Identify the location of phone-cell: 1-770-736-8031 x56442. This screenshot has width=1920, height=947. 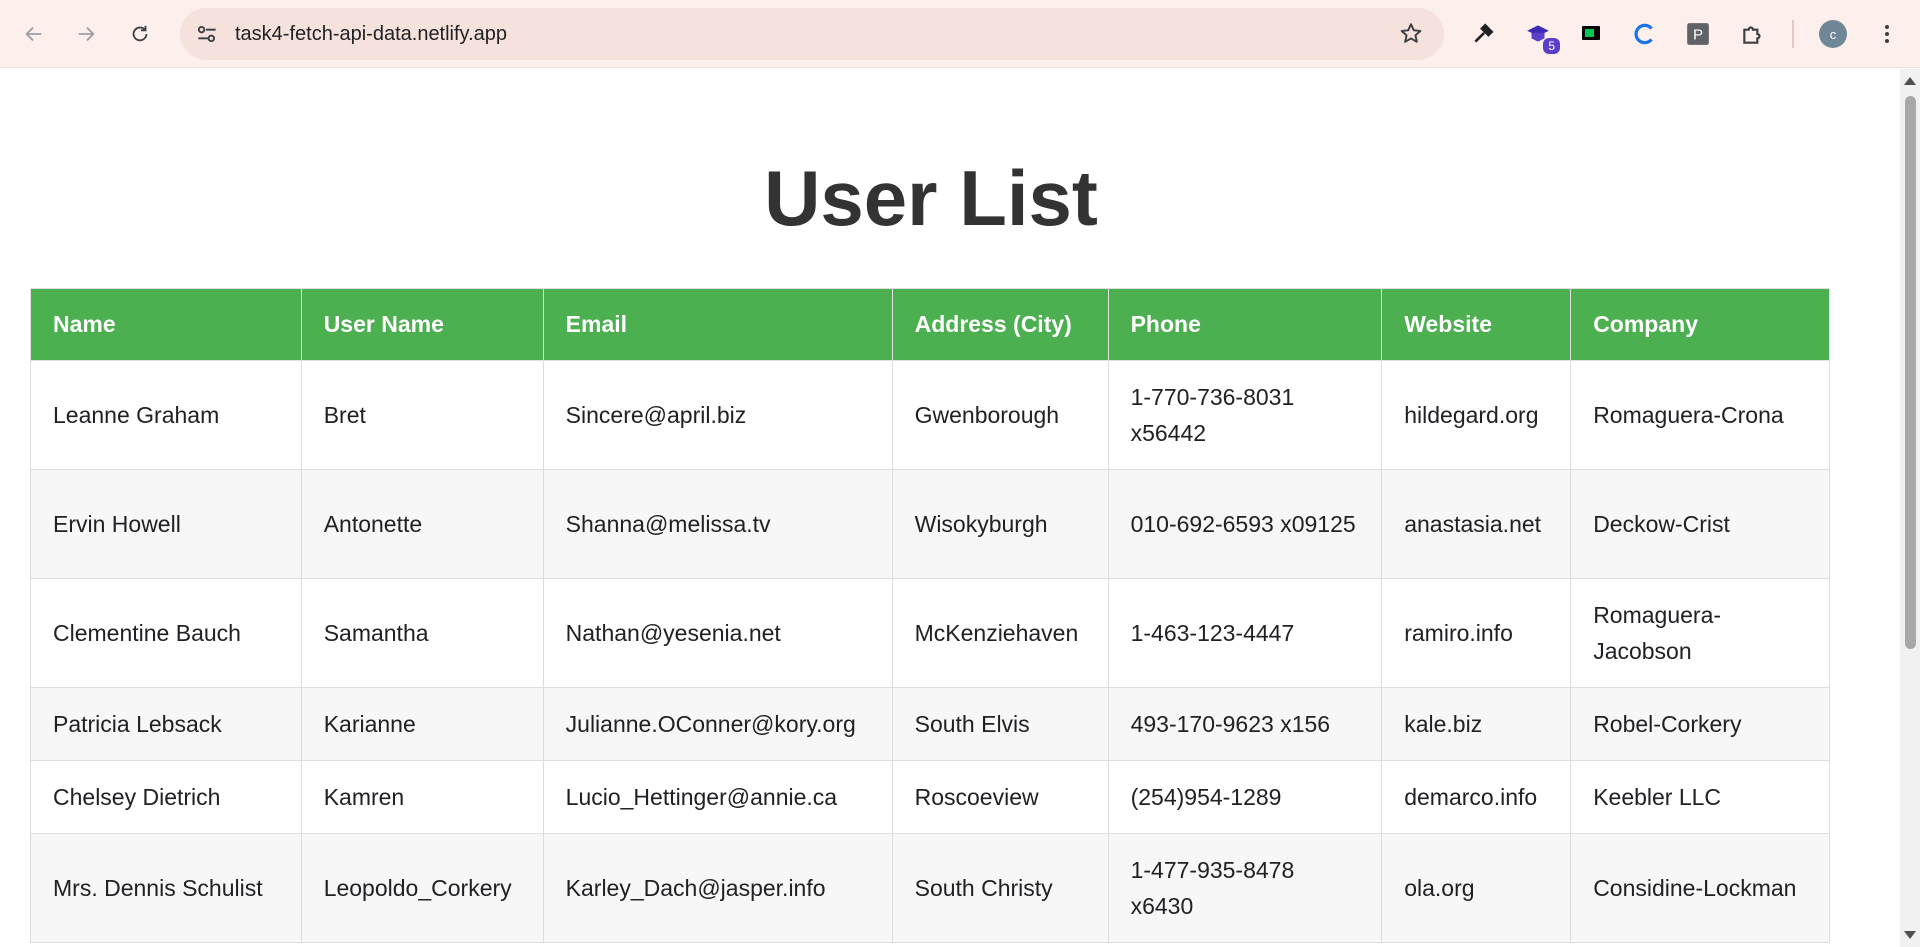
(1245, 415).